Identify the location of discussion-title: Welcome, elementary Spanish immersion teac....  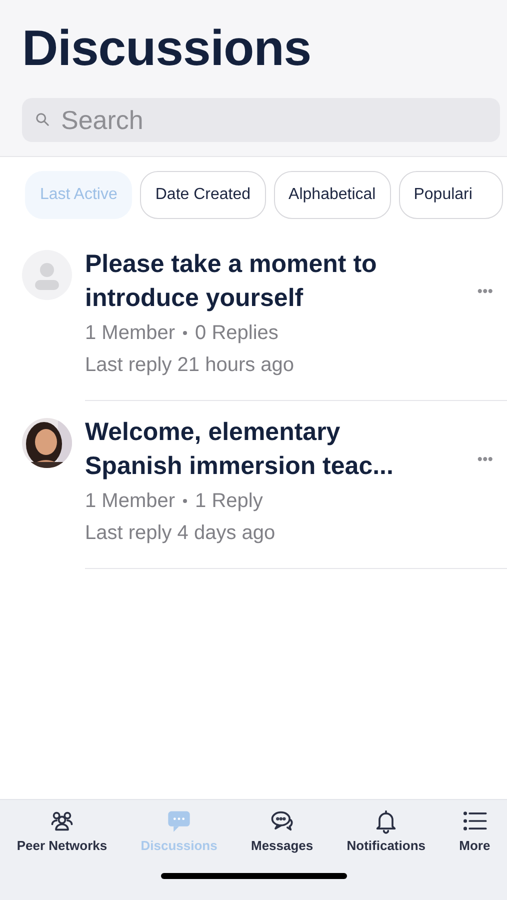
(255, 449).